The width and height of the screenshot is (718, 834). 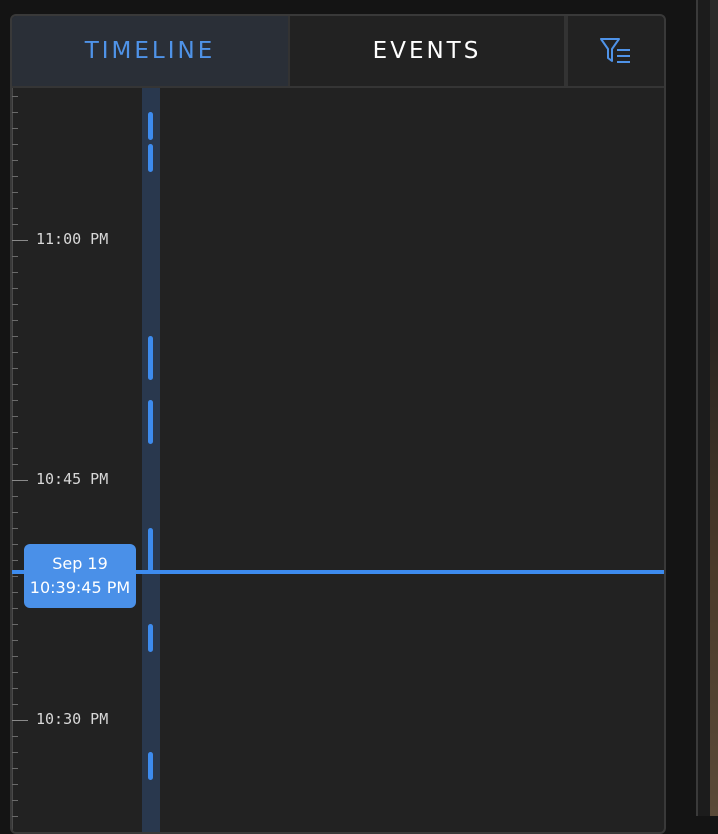 I want to click on time-label-1100pm: 11:00 PM, so click(x=72, y=239).